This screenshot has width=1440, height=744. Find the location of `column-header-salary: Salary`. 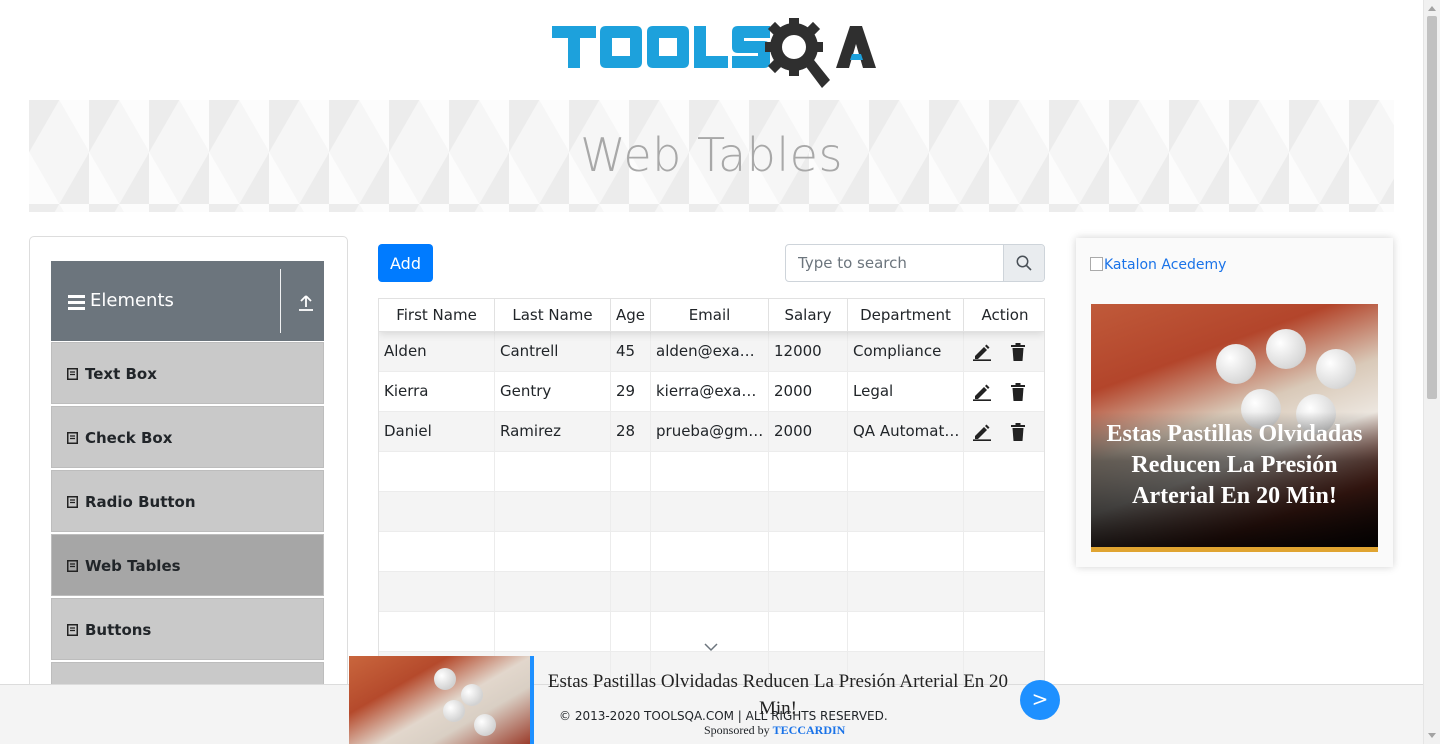

column-header-salary: Salary is located at coordinates (808, 315).